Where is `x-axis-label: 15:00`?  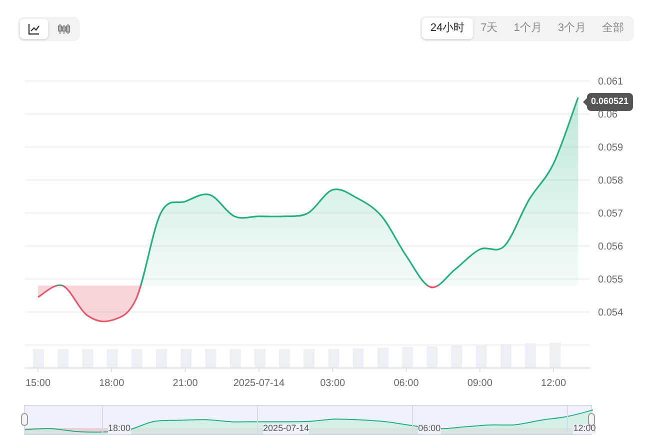
x-axis-label: 15:00 is located at coordinates (38, 383).